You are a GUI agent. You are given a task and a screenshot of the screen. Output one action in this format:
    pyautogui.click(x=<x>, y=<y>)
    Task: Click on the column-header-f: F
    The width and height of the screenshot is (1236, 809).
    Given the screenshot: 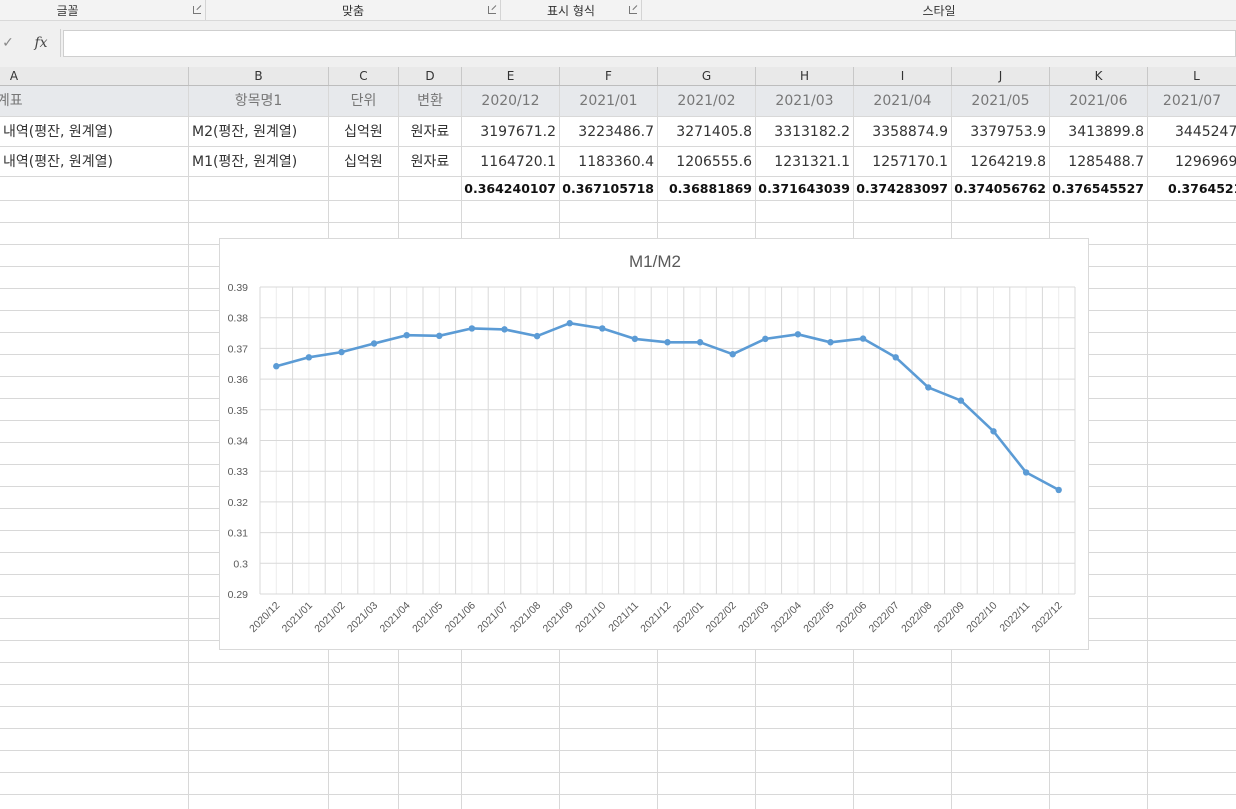 What is the action you would take?
    pyautogui.click(x=609, y=76)
    